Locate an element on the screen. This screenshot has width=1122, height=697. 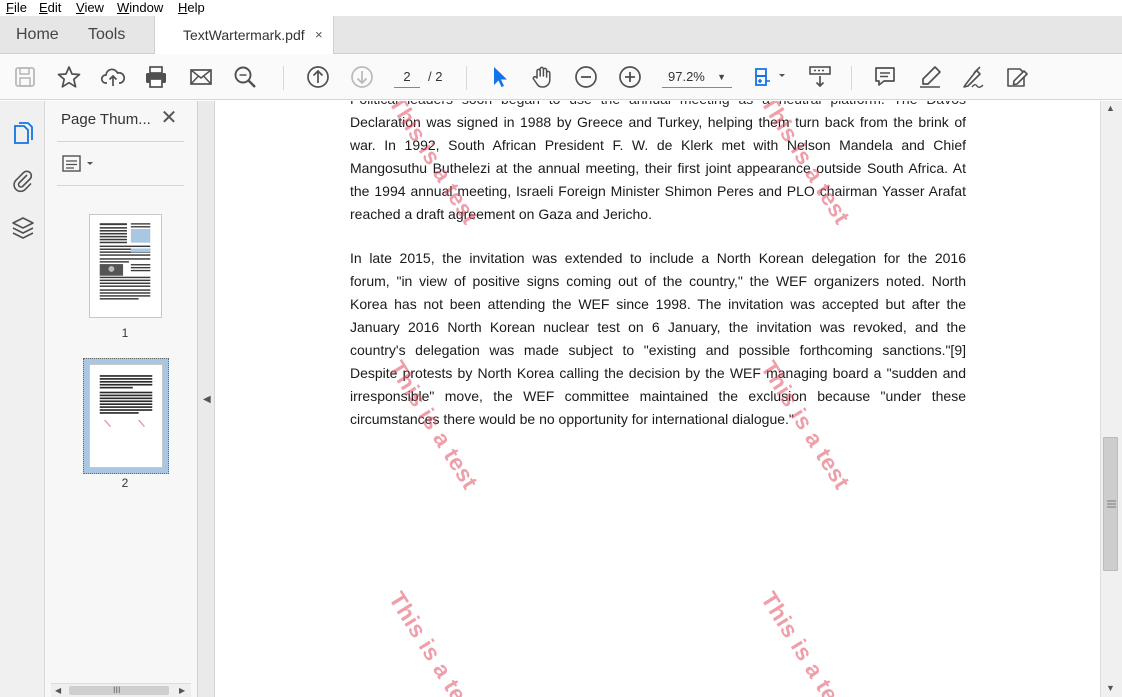
menu-file: File is located at coordinates (16, 7).